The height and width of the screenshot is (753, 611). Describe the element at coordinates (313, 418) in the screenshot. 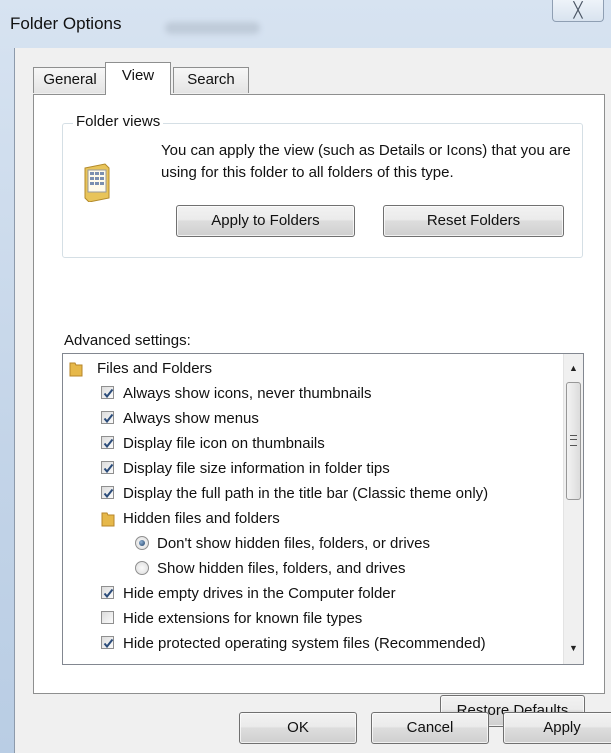

I see `list-item: Always show menus` at that location.